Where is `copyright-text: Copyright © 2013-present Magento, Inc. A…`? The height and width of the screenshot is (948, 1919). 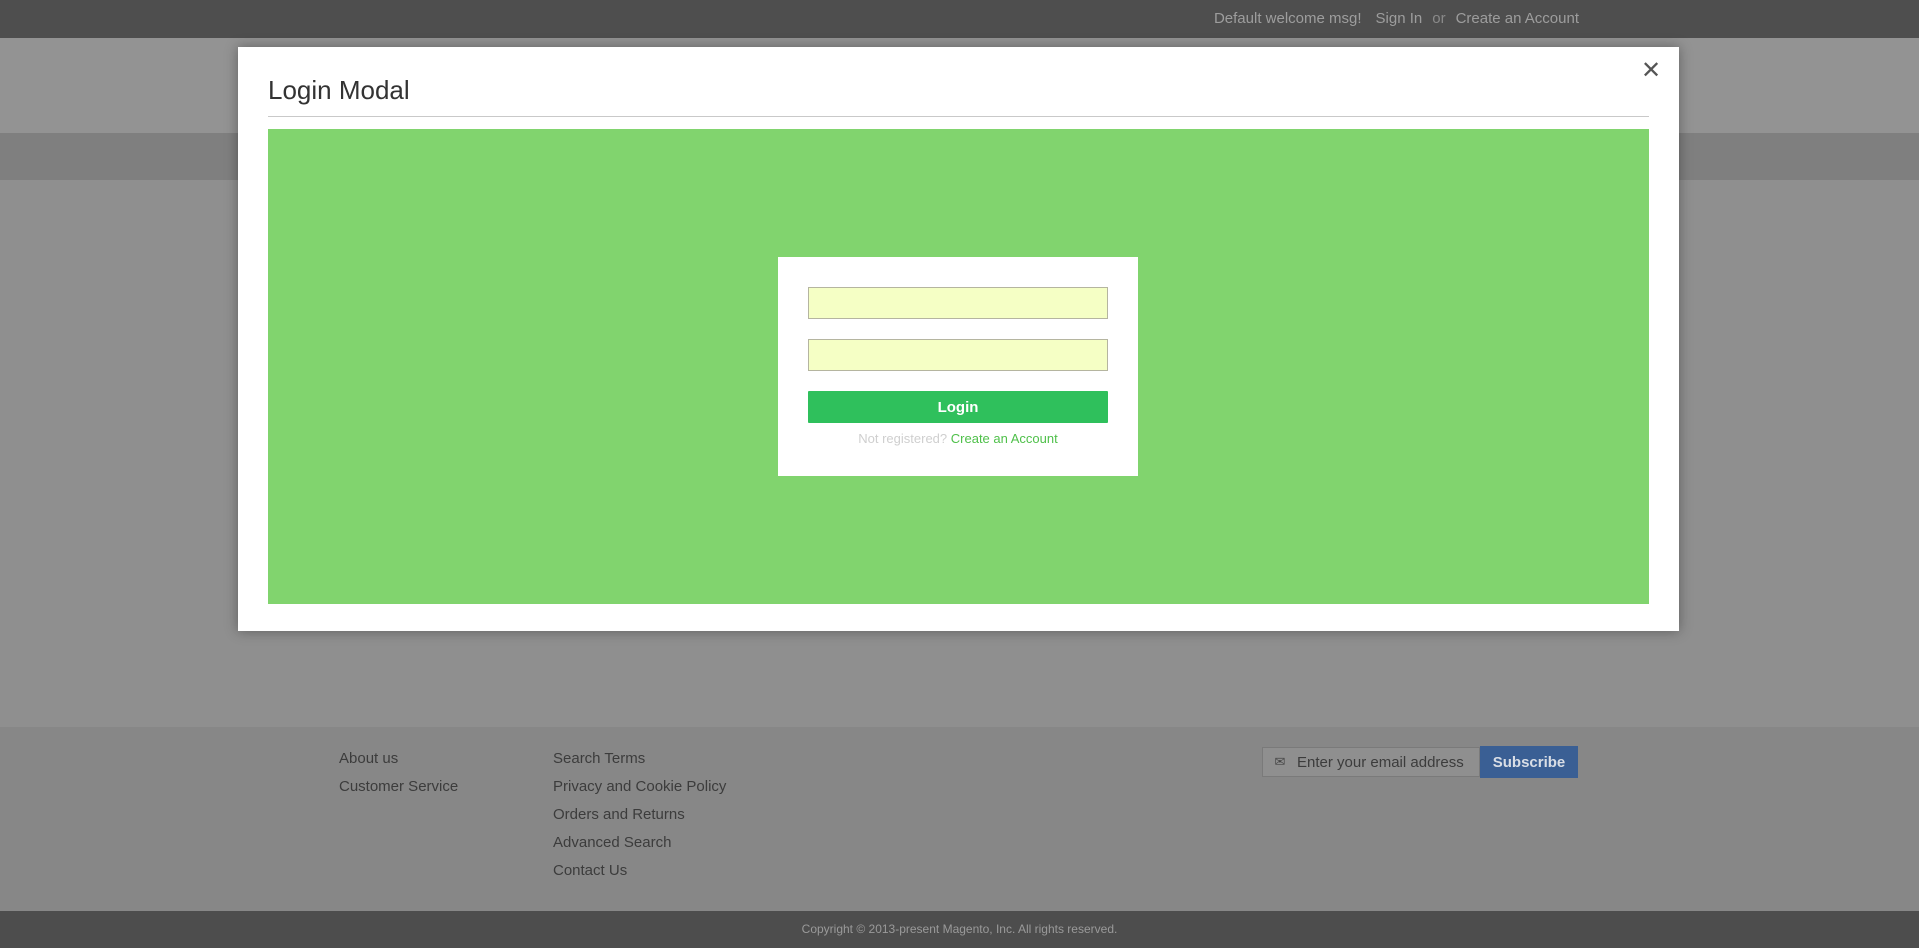 copyright-text: Copyright © 2013-present Magento, Inc. A… is located at coordinates (959, 929).